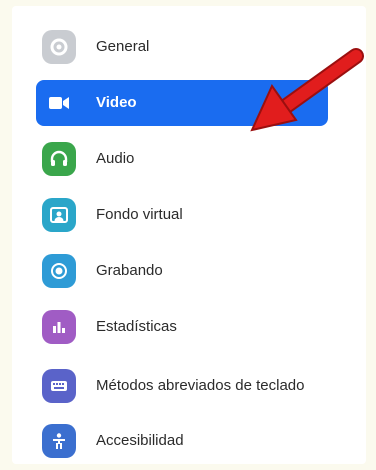 Image resolution: width=376 pixels, height=470 pixels. What do you see at coordinates (140, 440) in the screenshot?
I see `sidebar-item-label: Accesibilidad` at bounding box center [140, 440].